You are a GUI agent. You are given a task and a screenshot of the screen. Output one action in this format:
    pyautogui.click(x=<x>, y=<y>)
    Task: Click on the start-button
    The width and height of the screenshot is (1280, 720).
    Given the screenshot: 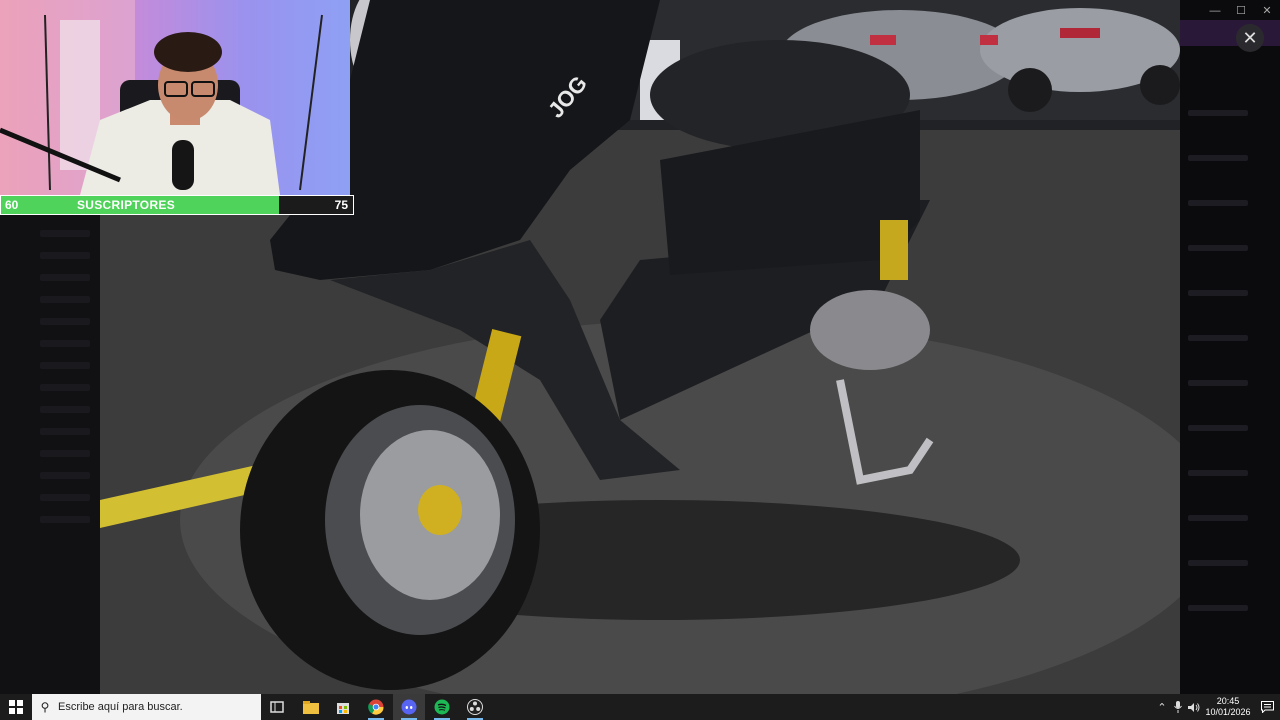 What is the action you would take?
    pyautogui.click(x=16, y=707)
    